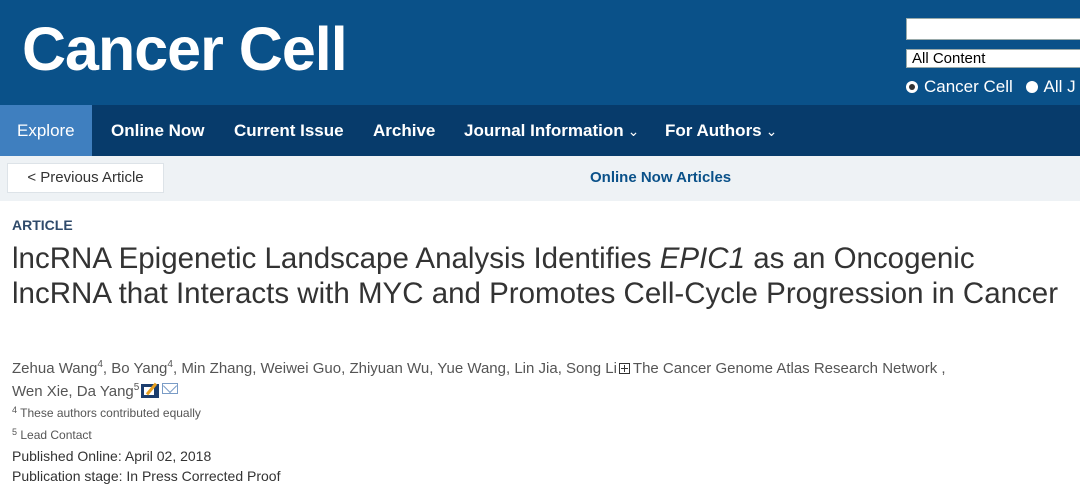 This screenshot has width=1080, height=492. I want to click on nav-for-authors: For Authors ⌄, so click(721, 130).